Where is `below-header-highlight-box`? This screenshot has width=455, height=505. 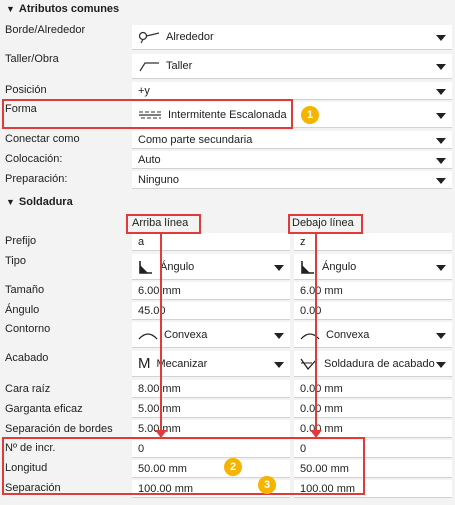
below-header-highlight-box is located at coordinates (325, 224).